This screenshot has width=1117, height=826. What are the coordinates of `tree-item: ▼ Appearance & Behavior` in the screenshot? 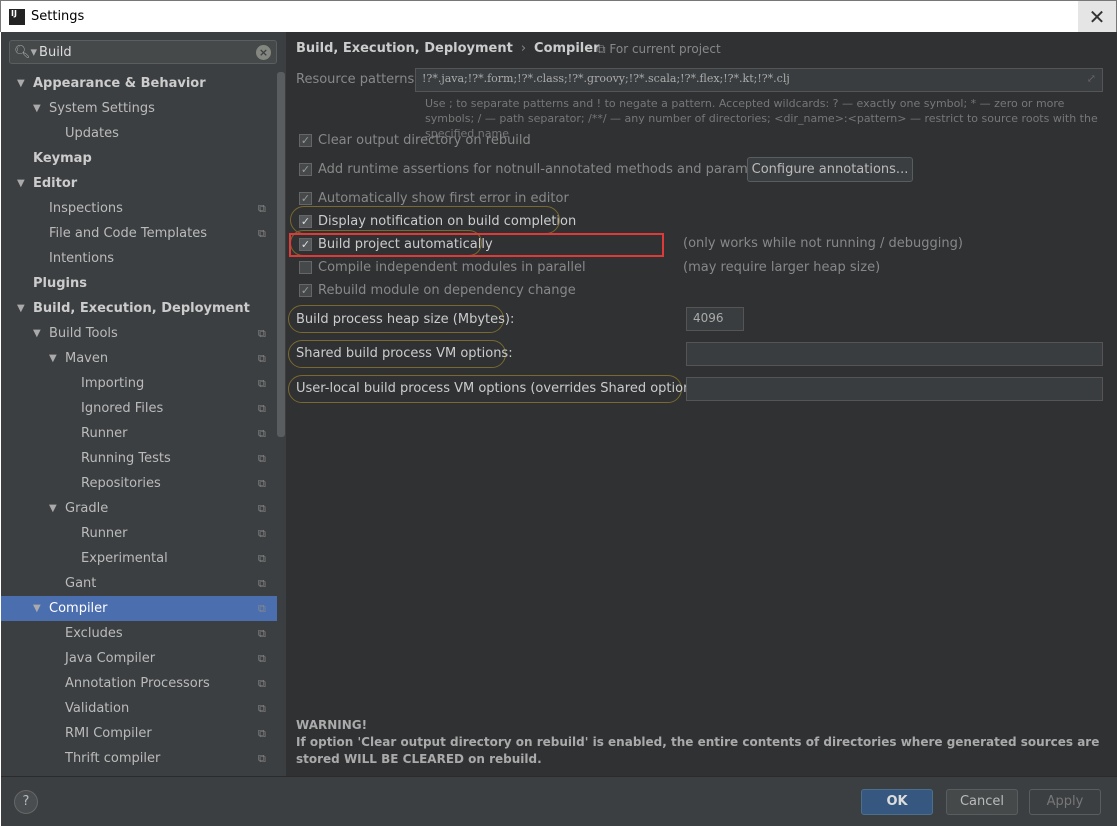 It's located at (139, 83).